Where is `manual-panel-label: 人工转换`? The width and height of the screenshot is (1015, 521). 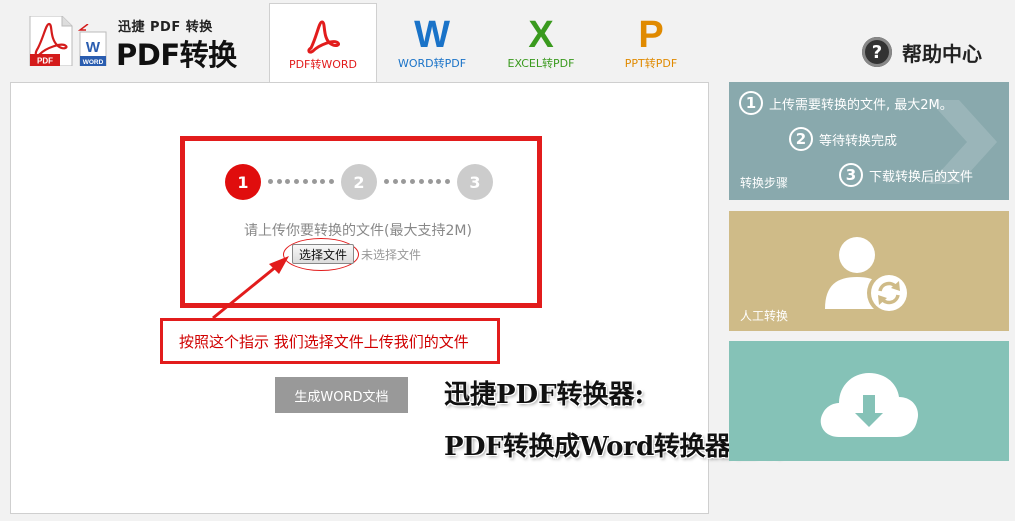 manual-panel-label: 人工转换 is located at coordinates (764, 316).